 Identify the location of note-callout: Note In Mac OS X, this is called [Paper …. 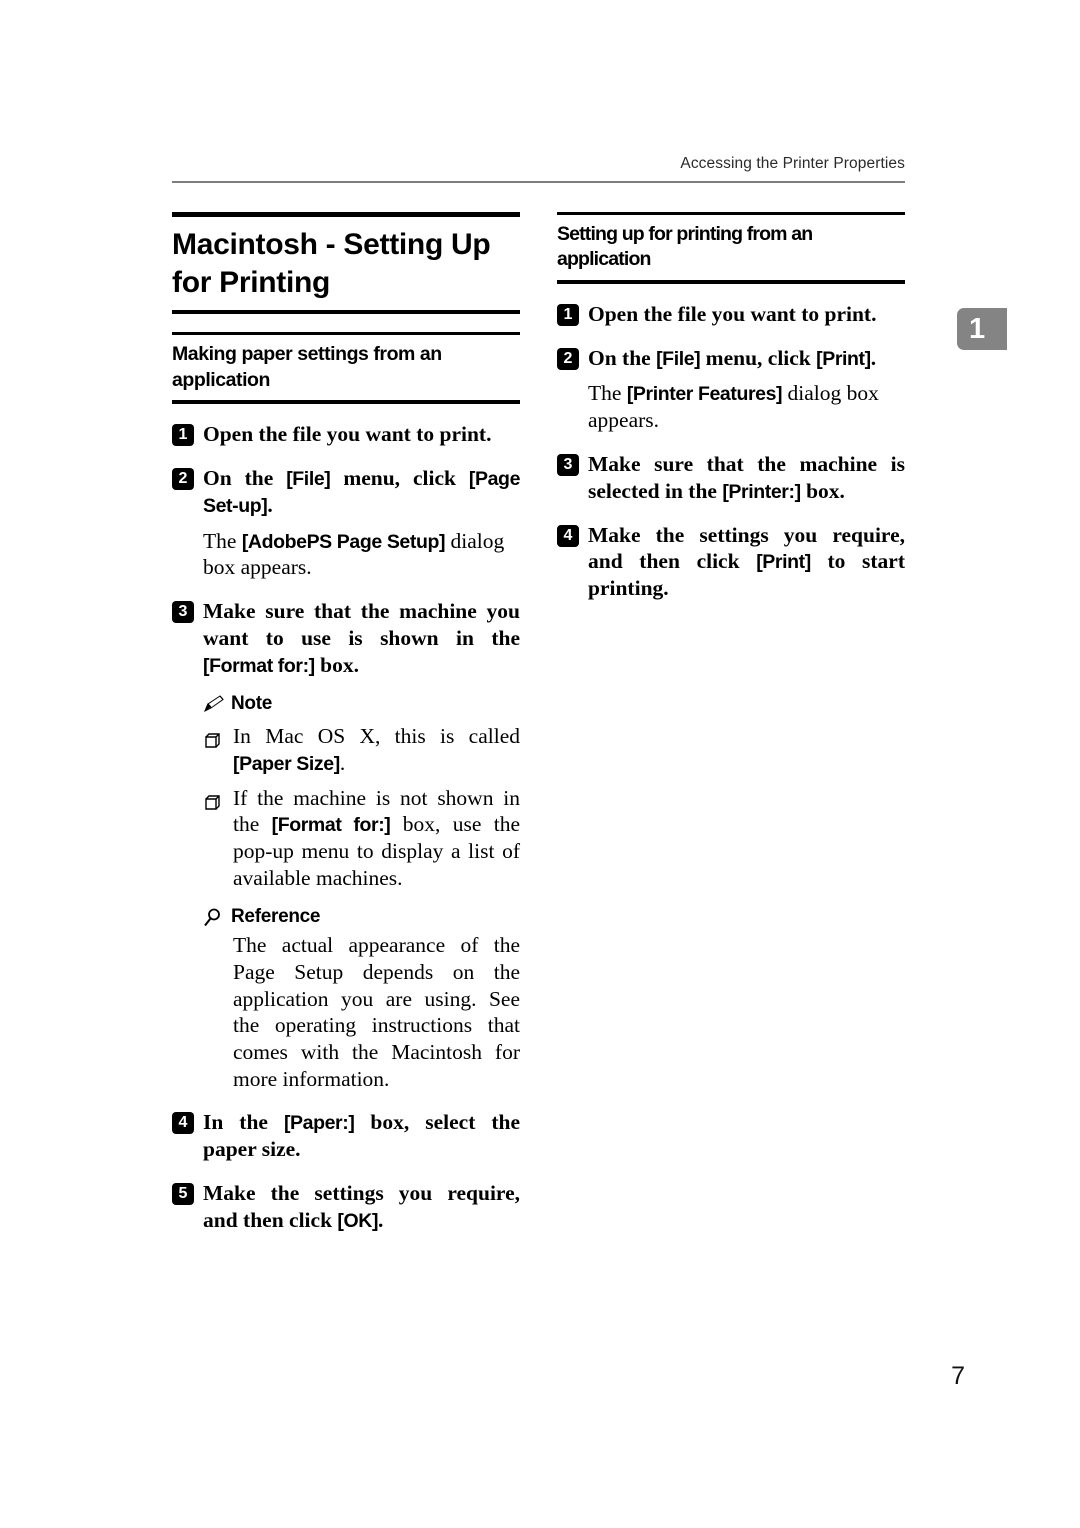
(361, 792).